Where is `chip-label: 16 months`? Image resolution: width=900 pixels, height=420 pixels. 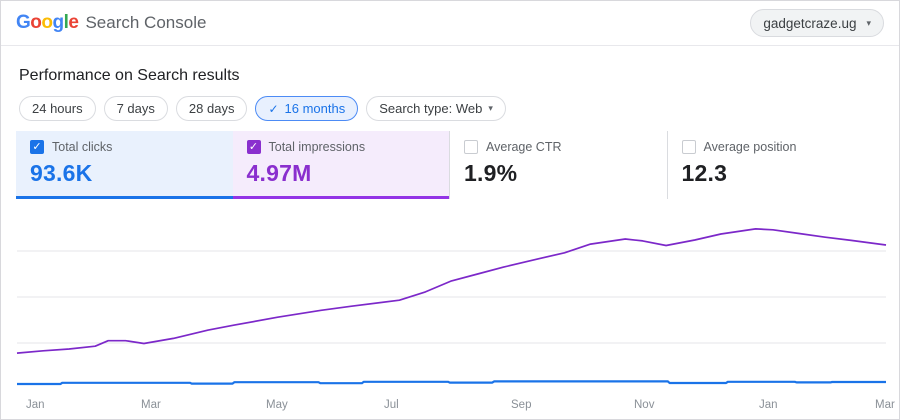
chip-label: 16 months is located at coordinates (315, 108).